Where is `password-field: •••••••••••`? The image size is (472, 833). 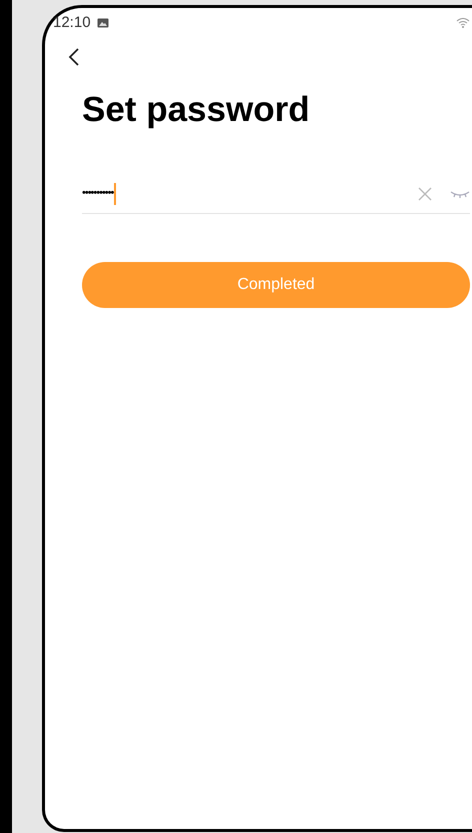 password-field: ••••••••••• is located at coordinates (276, 194).